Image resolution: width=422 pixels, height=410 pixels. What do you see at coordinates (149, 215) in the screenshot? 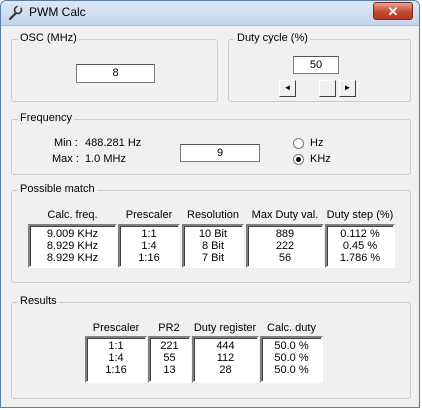
I see `pm-header-prescaler: Prescaler` at bounding box center [149, 215].